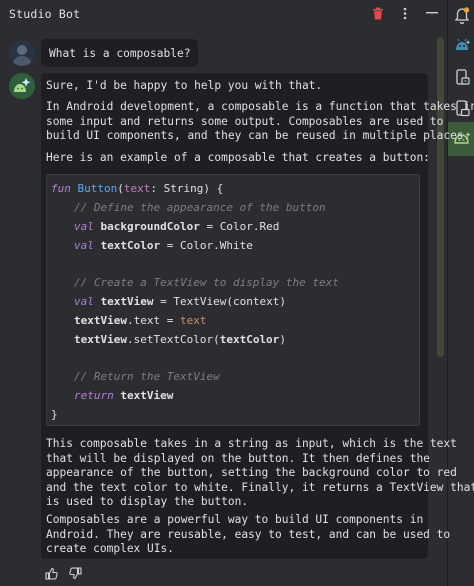  I want to click on thumbs-down-icon, so click(75, 573).